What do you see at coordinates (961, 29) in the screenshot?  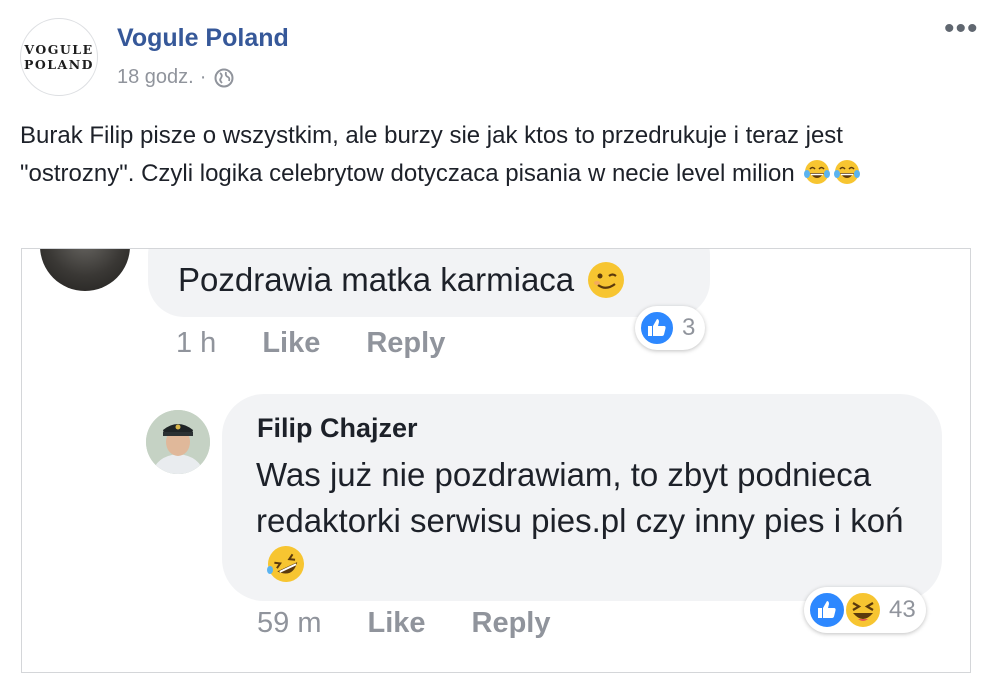 I see `more-options-button: •••` at bounding box center [961, 29].